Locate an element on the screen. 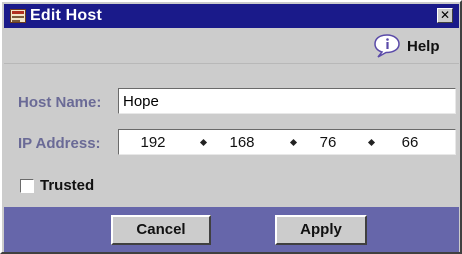 Image resolution: width=462 pixels, height=254 pixels. apply-button: Apply is located at coordinates (321, 230).